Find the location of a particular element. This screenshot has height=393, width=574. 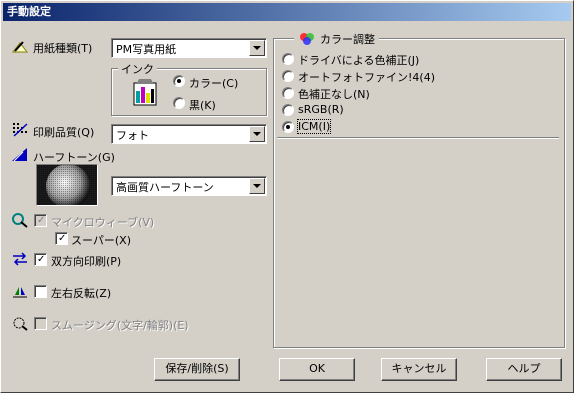

cancel-button: キャンセル is located at coordinates (419, 369).